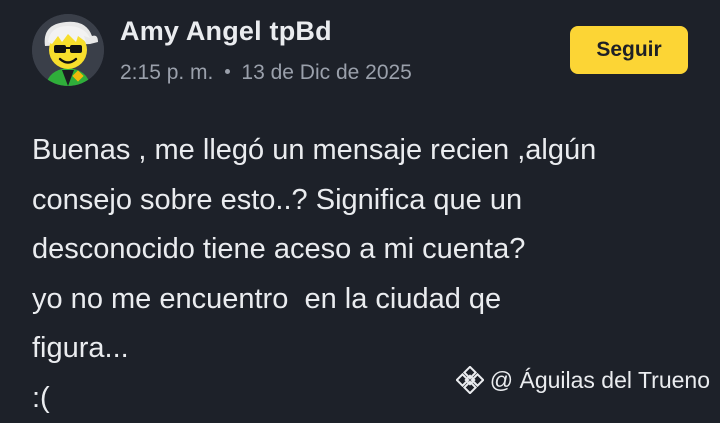  I want to click on post-time: 2:15 p. m., so click(166, 73).